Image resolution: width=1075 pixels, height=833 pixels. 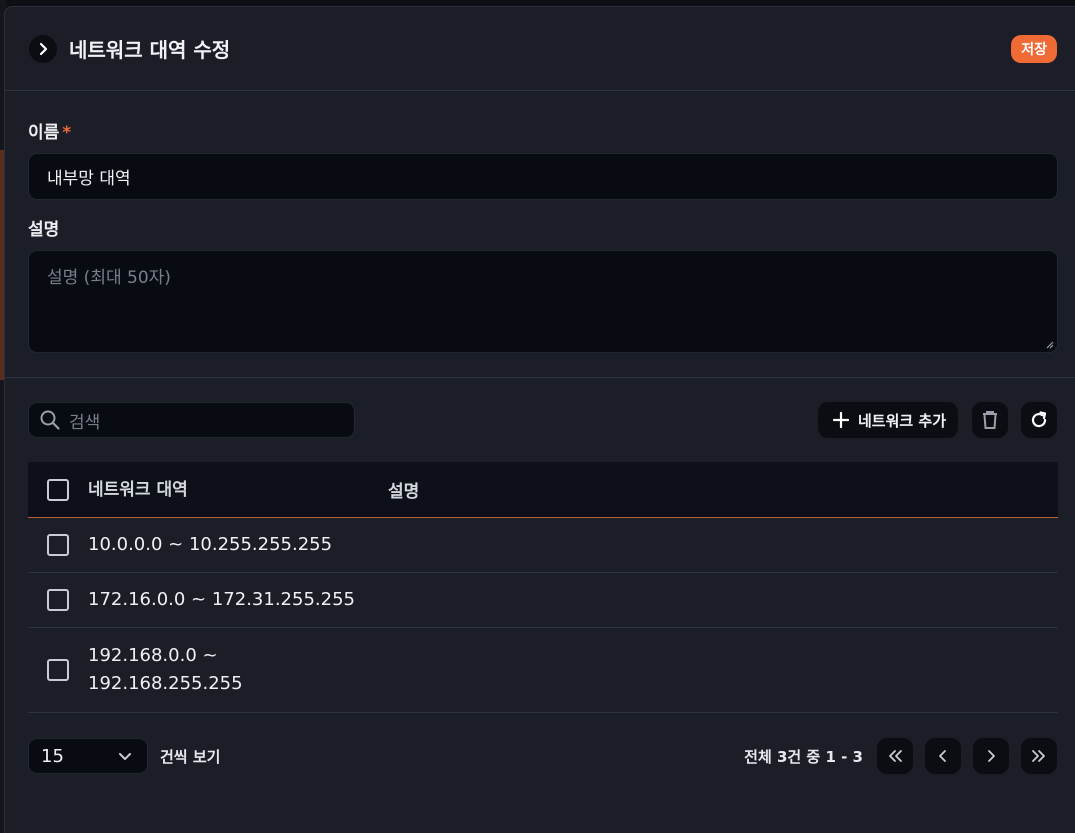 I want to click on table-header: 네트워크 대역 설명, so click(x=543, y=490).